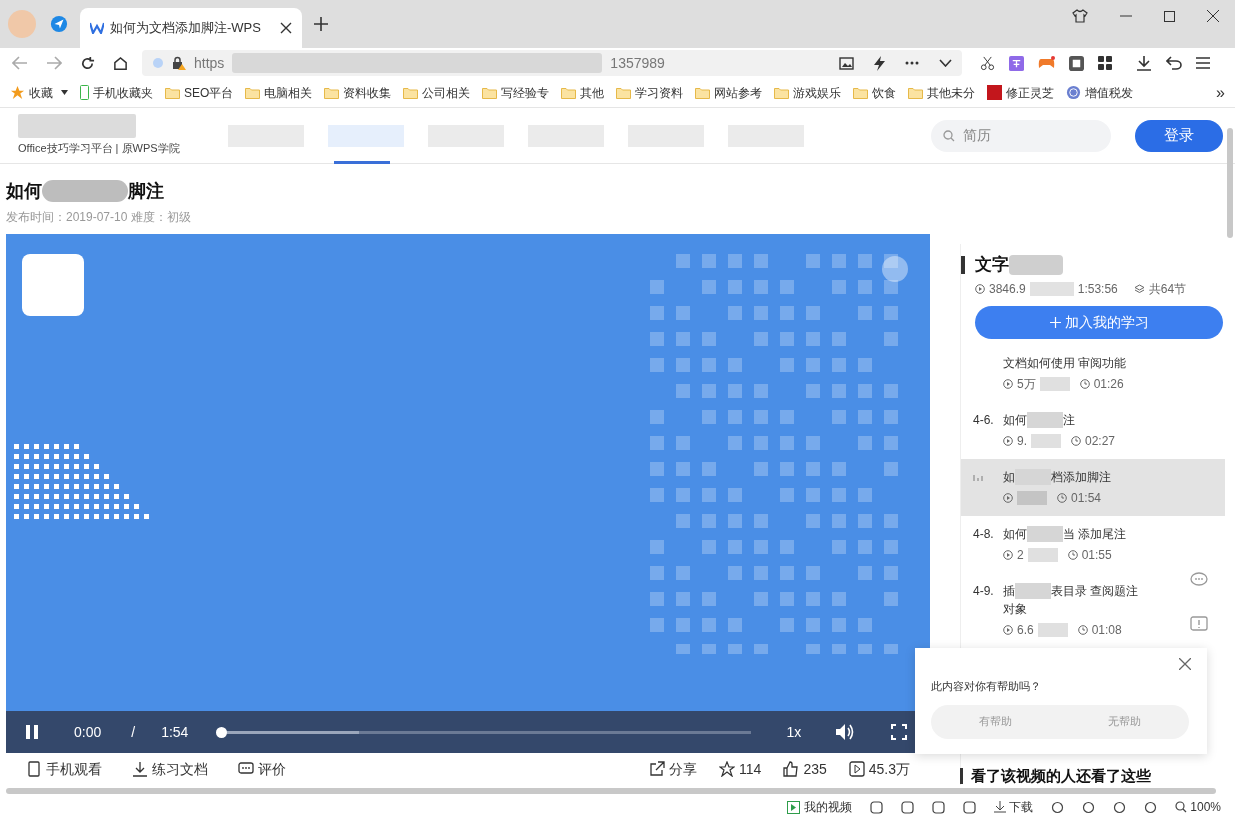 The width and height of the screenshot is (1235, 820). Describe the element at coordinates (945, 63) in the screenshot. I see `chevron-down-icon` at that location.